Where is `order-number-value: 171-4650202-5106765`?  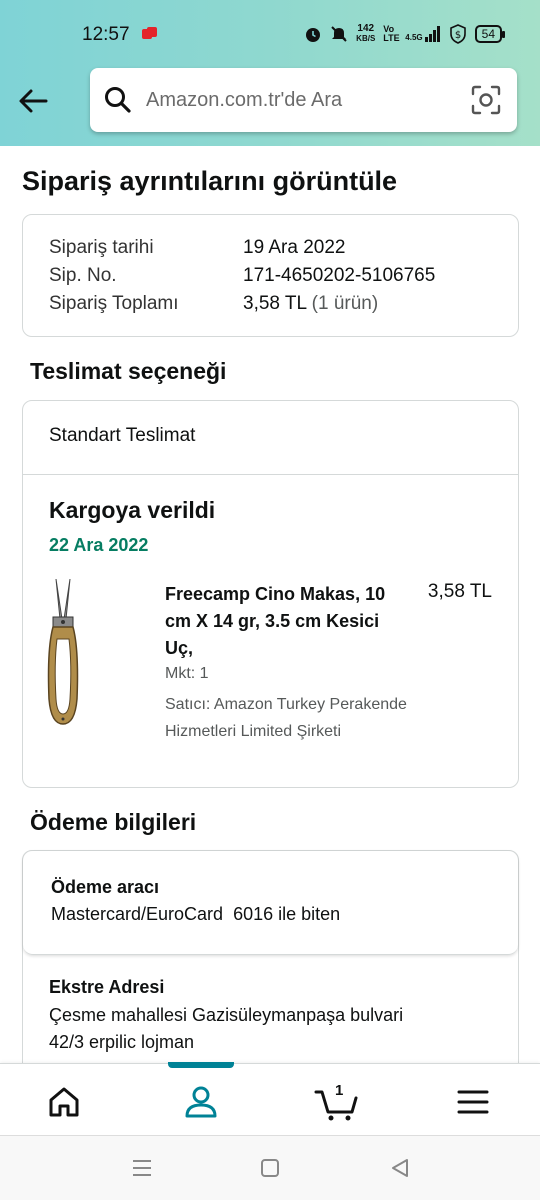 order-number-value: 171-4650202-5106765 is located at coordinates (339, 275).